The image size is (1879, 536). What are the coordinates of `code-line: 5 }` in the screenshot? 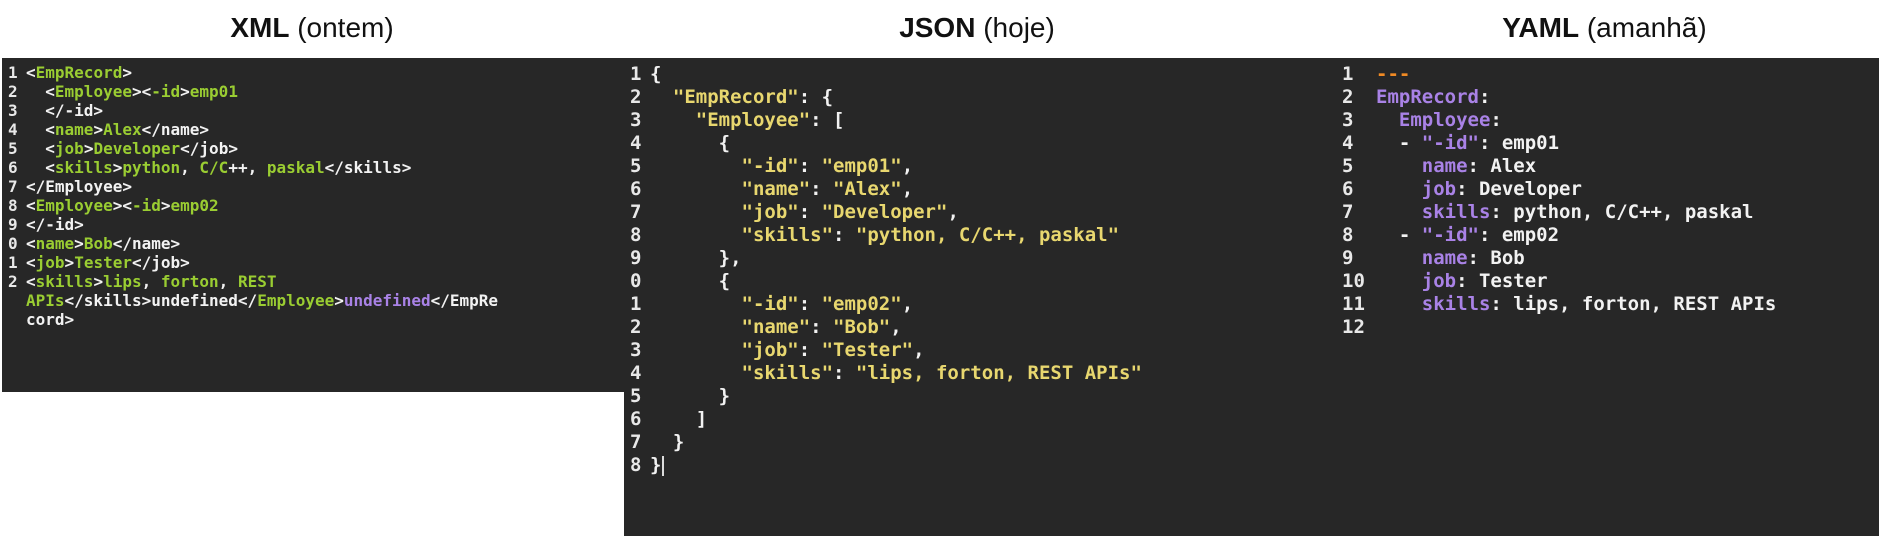 It's located at (886, 396).